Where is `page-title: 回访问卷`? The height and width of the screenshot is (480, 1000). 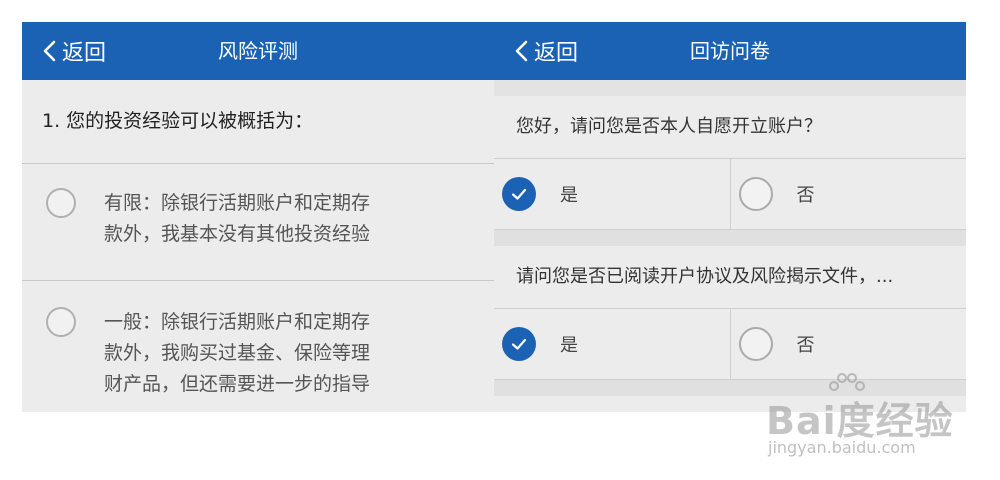 page-title: 回访问卷 is located at coordinates (730, 51).